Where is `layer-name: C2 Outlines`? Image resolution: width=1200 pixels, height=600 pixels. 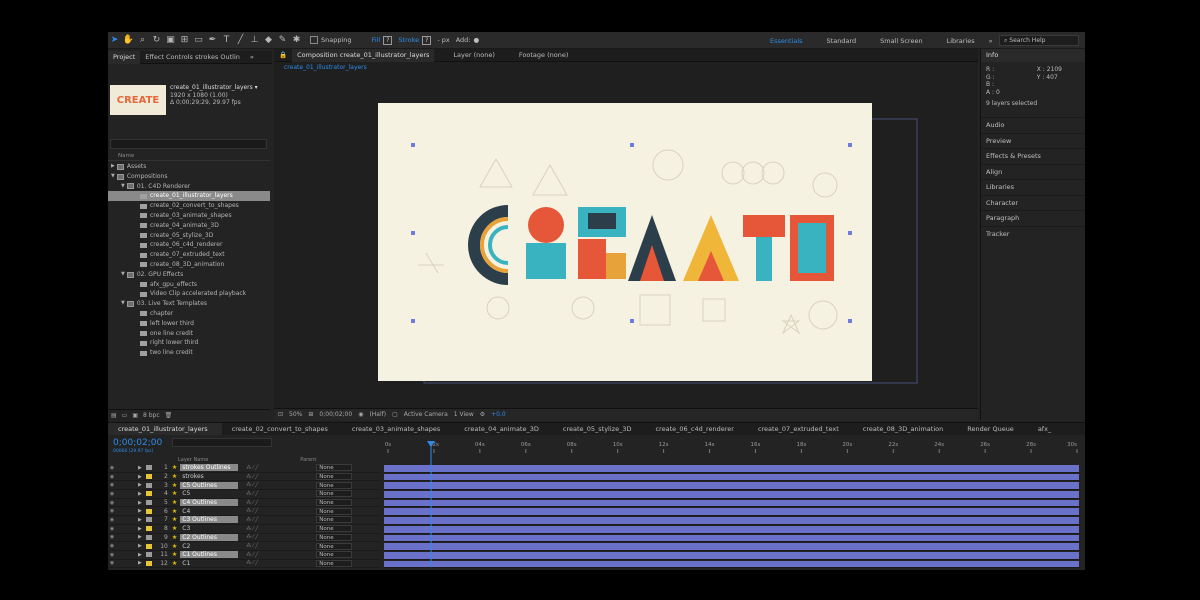
layer-name: C2 Outlines is located at coordinates (209, 537).